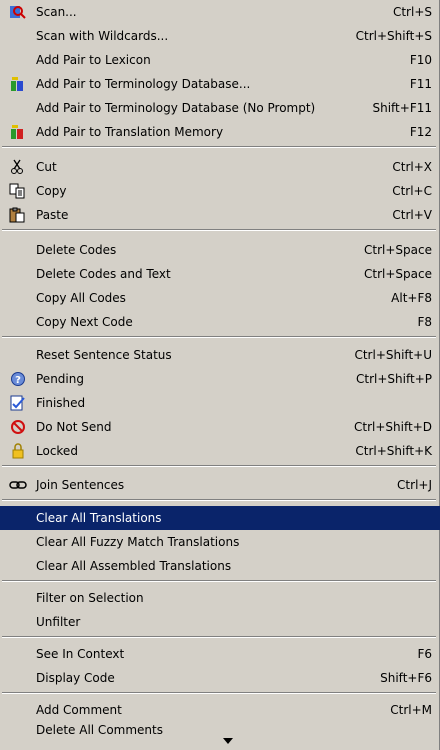  Describe the element at coordinates (220, 355) in the screenshot. I see `menu-item-reset-sentence-status: Reset Sentence Status Ctrl+Shift+U` at that location.